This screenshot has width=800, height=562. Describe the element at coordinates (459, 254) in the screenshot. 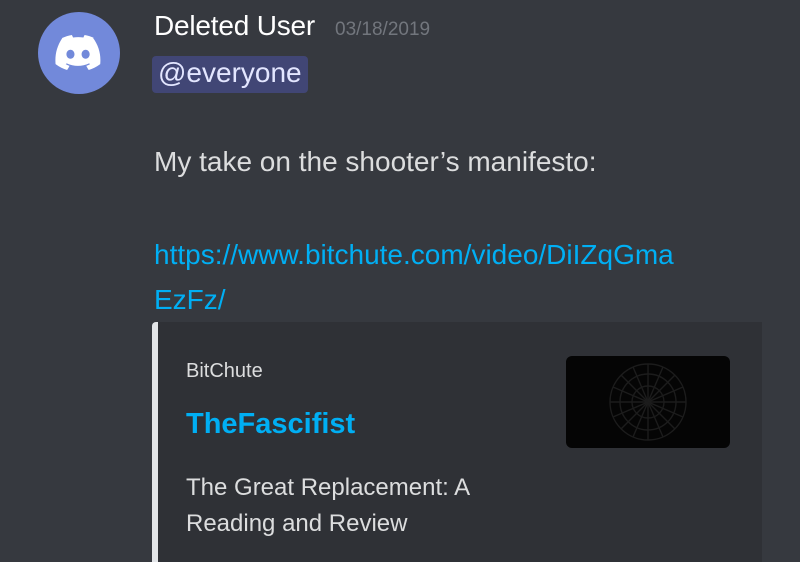

I see `link-text-line-1: https://www.bitchute.com/video/DiIZqGma` at that location.